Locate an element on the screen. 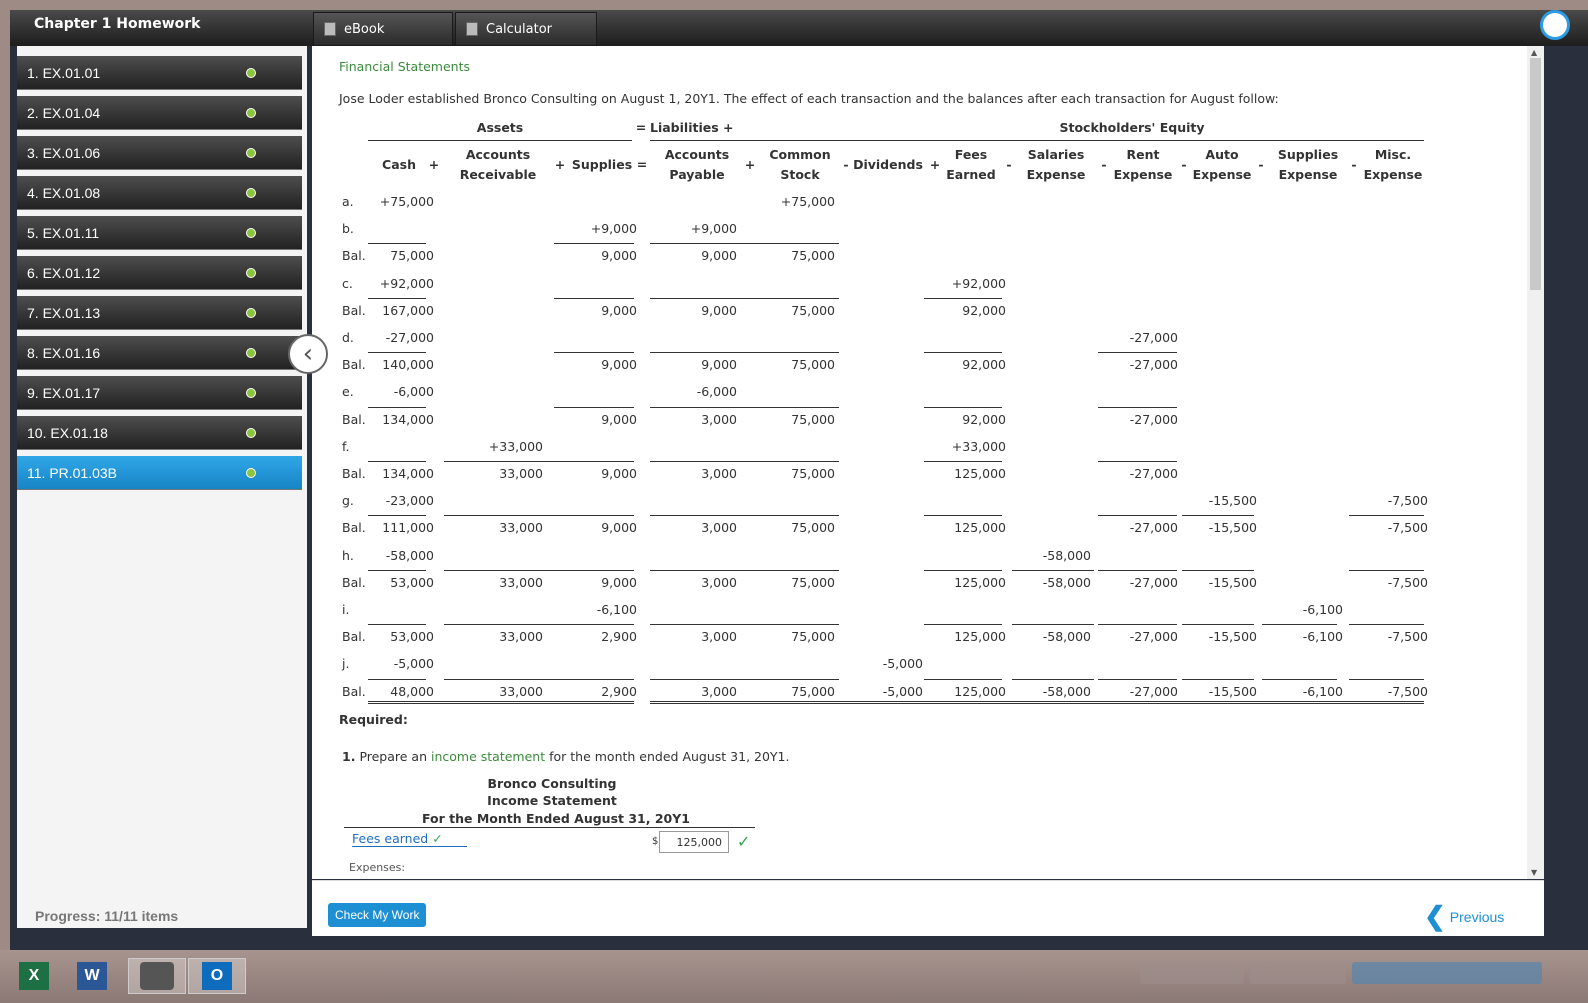  sidebar-item: 6. EX.01.12 is located at coordinates (159, 273).